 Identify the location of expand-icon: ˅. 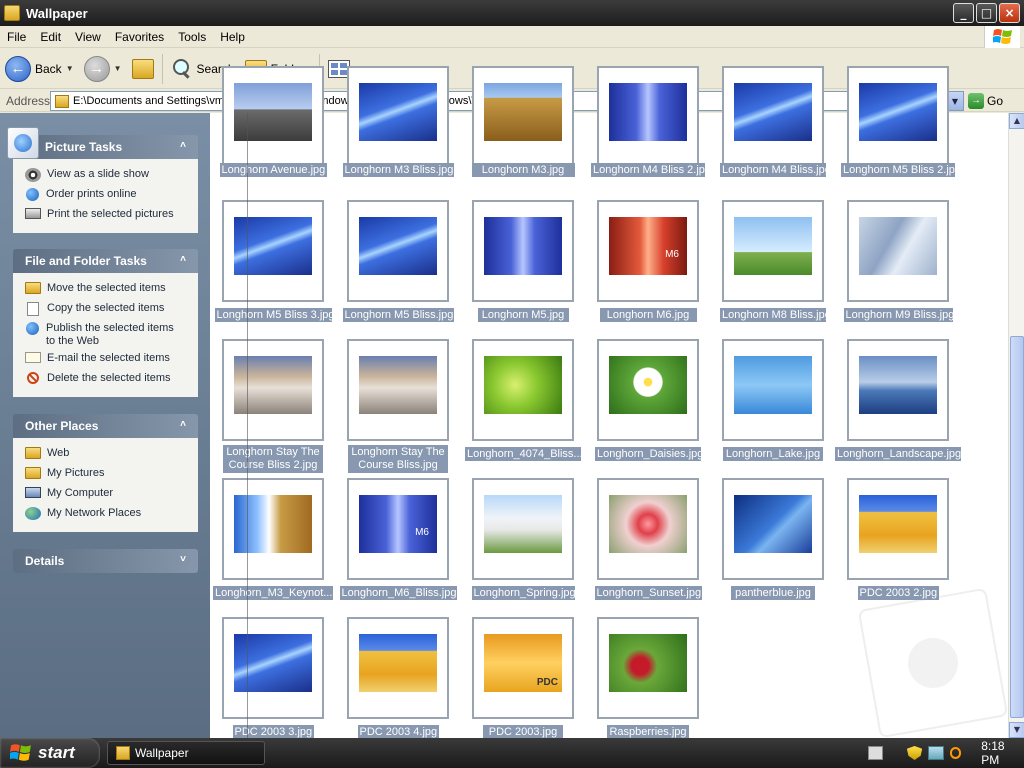
(183, 560).